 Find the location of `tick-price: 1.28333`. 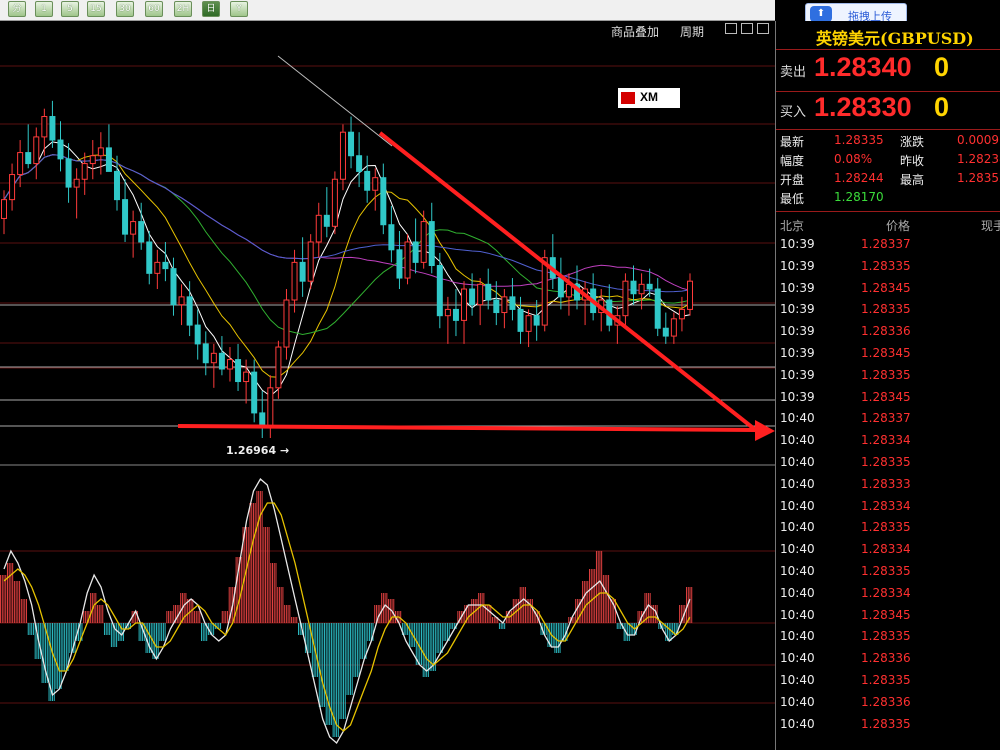

tick-price: 1.28333 is located at coordinates (886, 483).